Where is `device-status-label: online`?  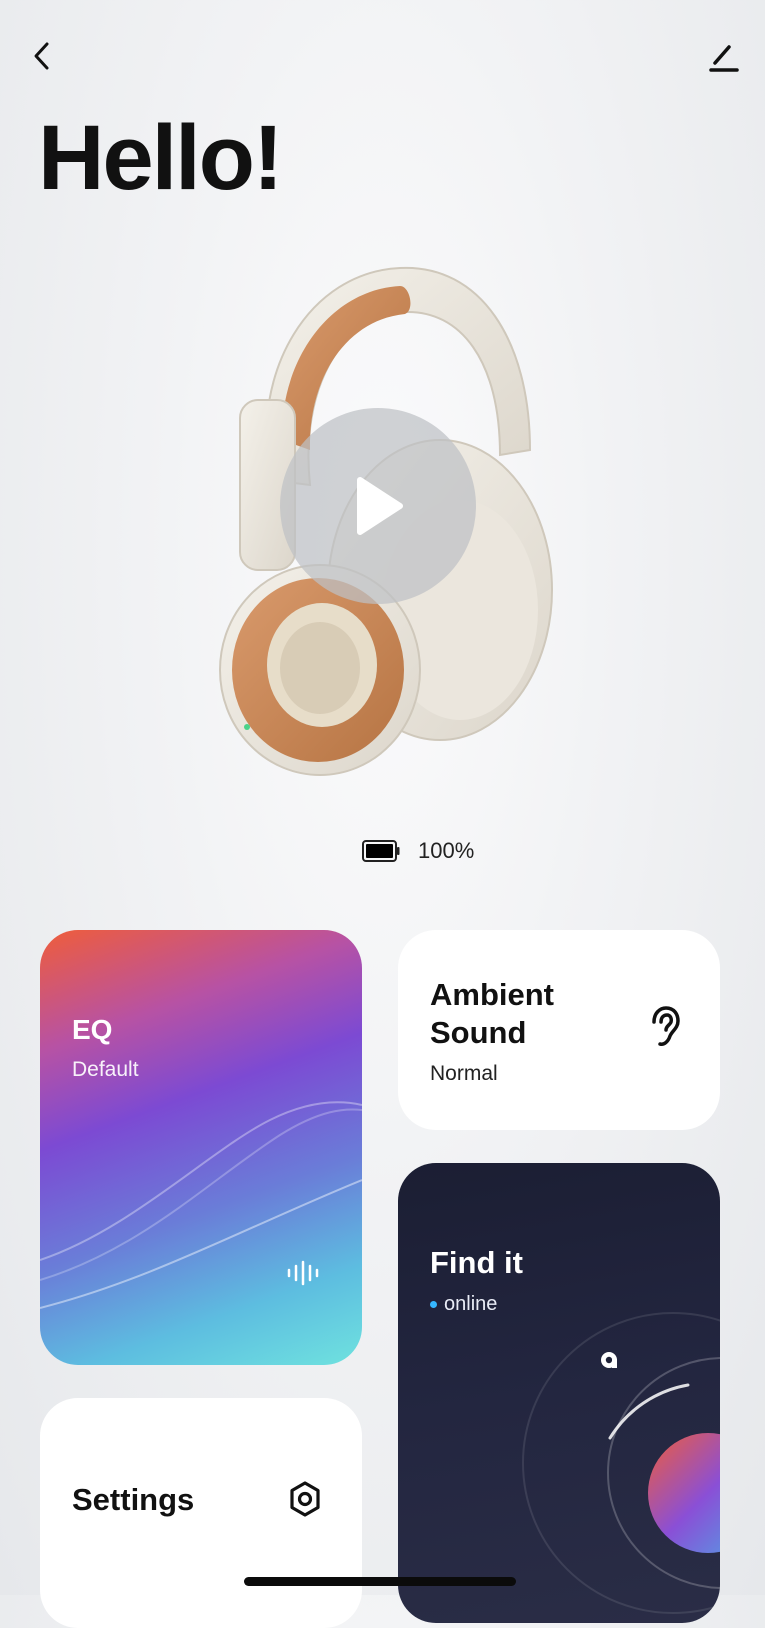
device-status-label: online is located at coordinates (471, 1304).